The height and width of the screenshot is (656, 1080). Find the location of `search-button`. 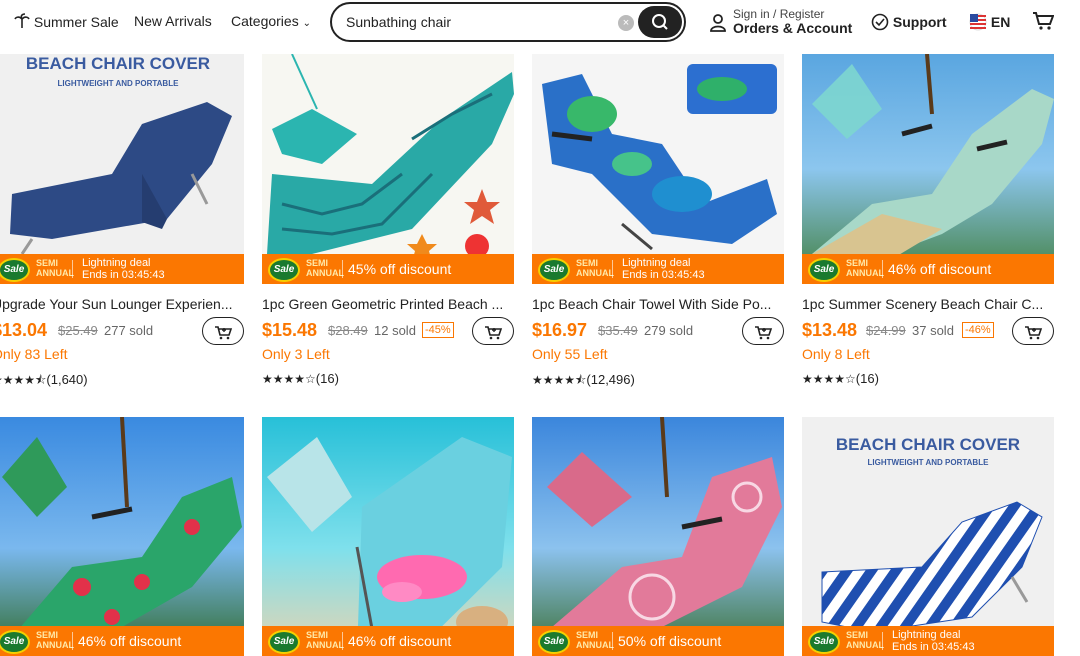

search-button is located at coordinates (660, 22).